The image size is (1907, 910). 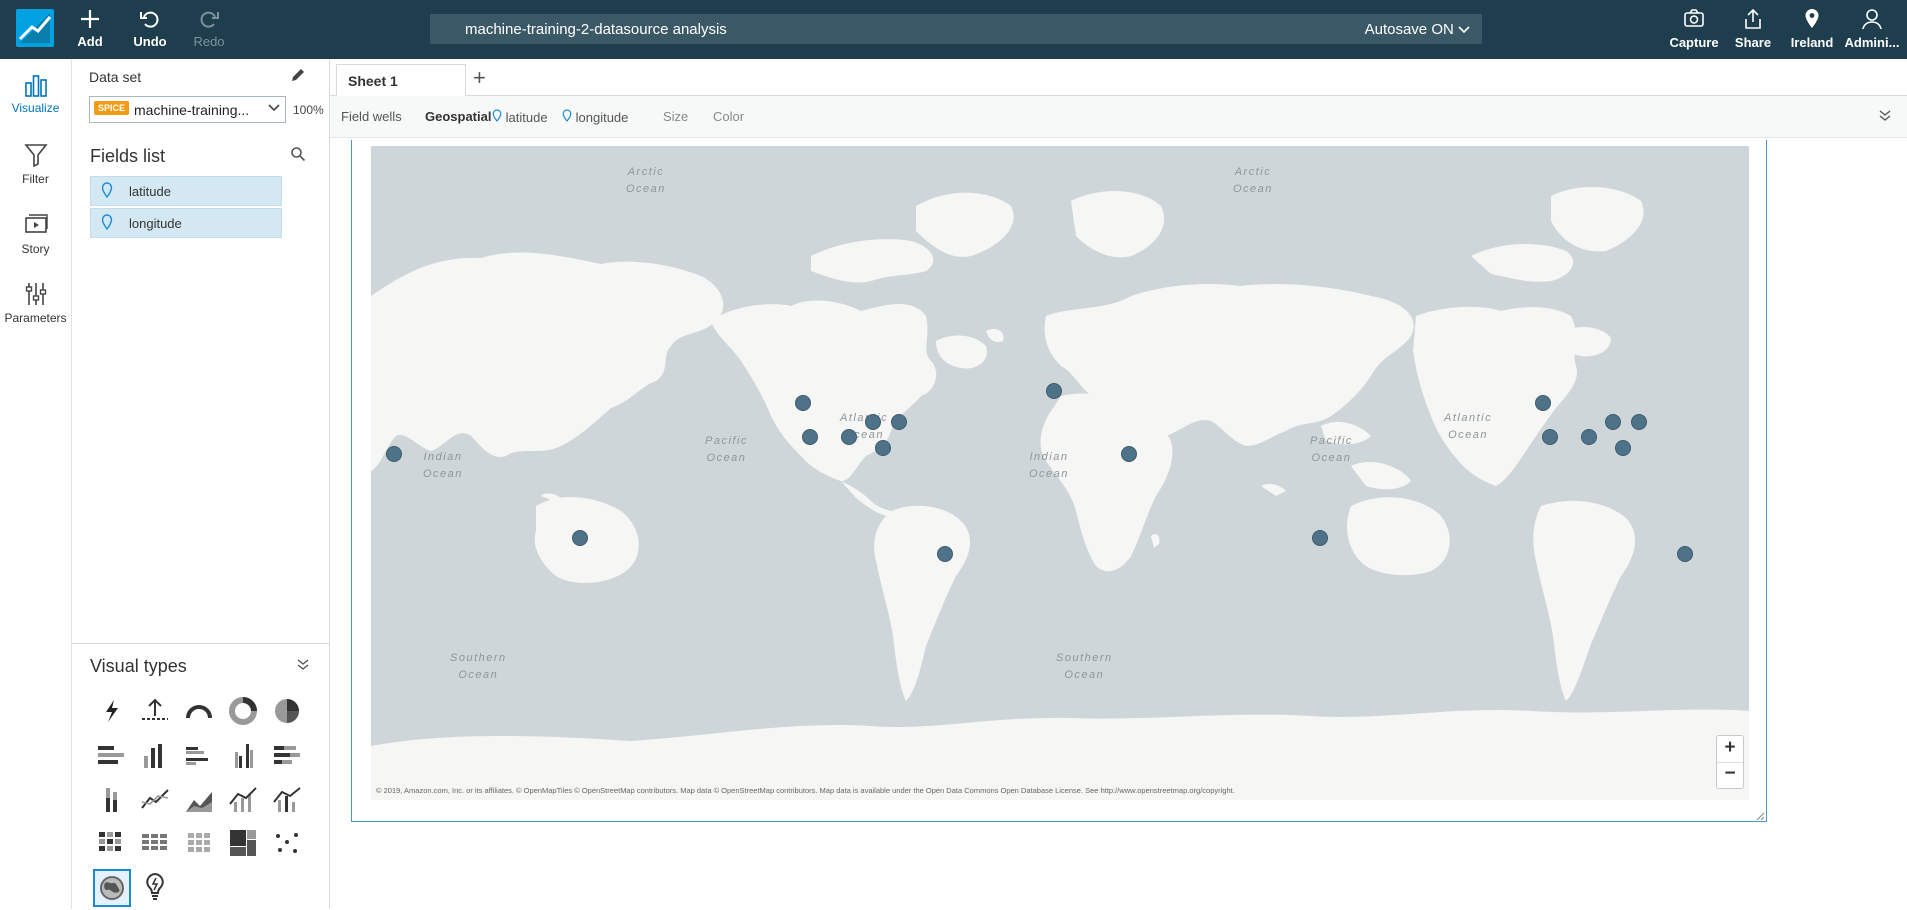 I want to click on geo-pin-icon, so click(x=107, y=192).